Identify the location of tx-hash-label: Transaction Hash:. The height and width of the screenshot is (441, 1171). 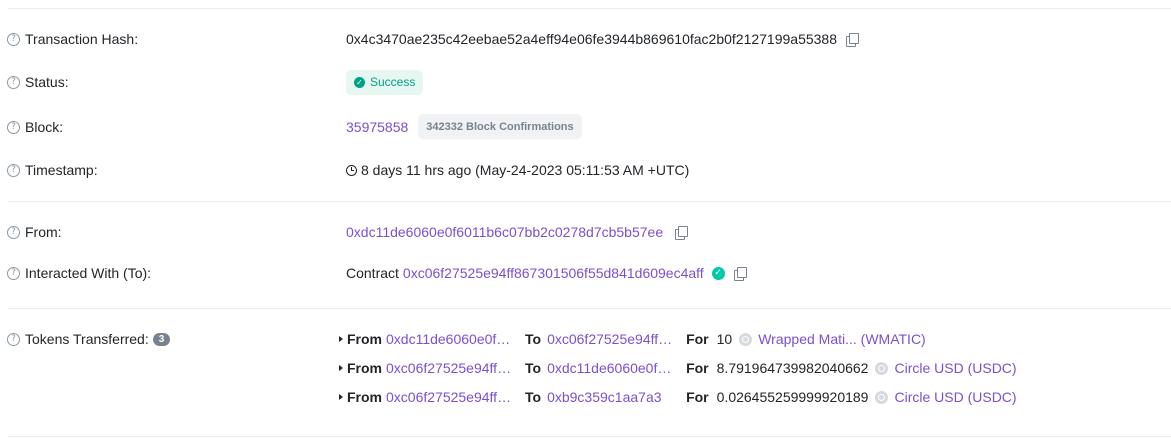
(82, 39).